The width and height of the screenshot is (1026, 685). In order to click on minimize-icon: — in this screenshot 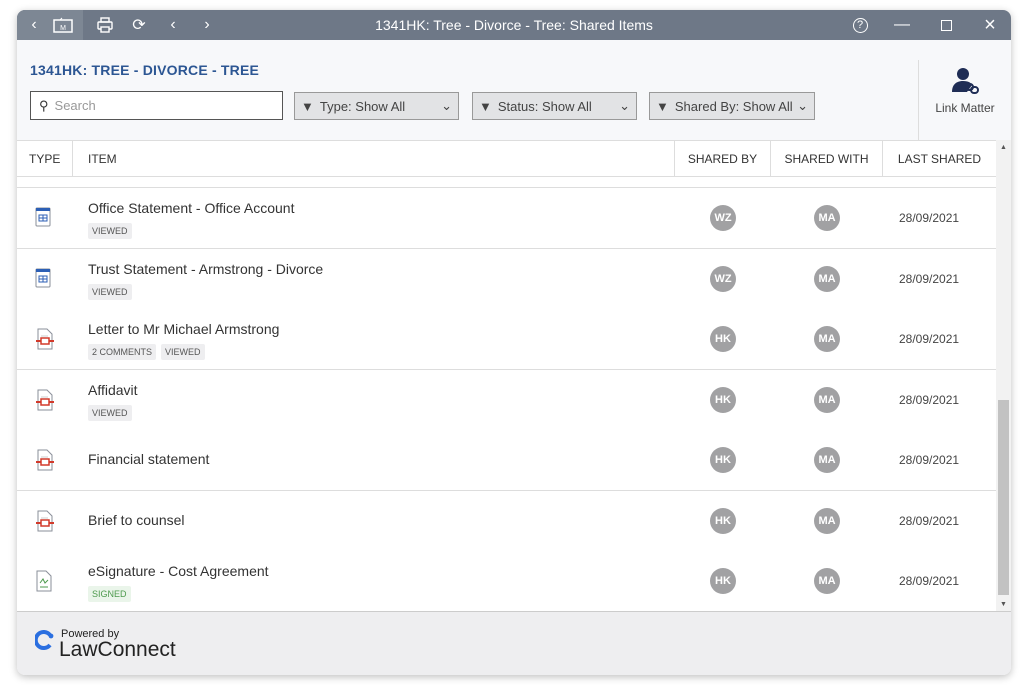, I will do `click(902, 25)`.